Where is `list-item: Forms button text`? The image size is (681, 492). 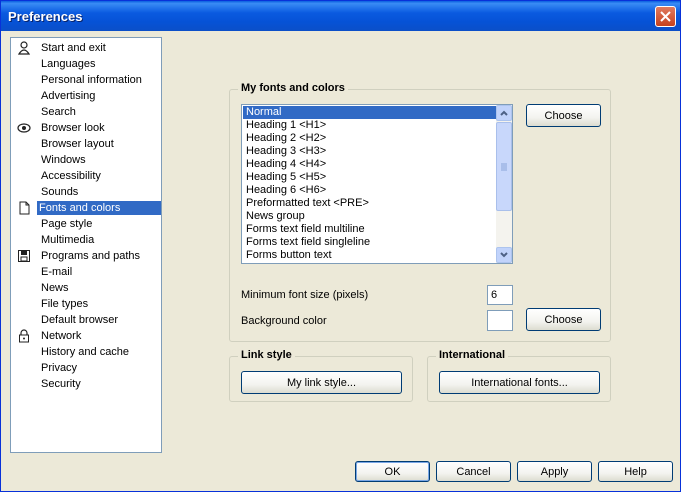 list-item: Forms button text is located at coordinates (371, 255).